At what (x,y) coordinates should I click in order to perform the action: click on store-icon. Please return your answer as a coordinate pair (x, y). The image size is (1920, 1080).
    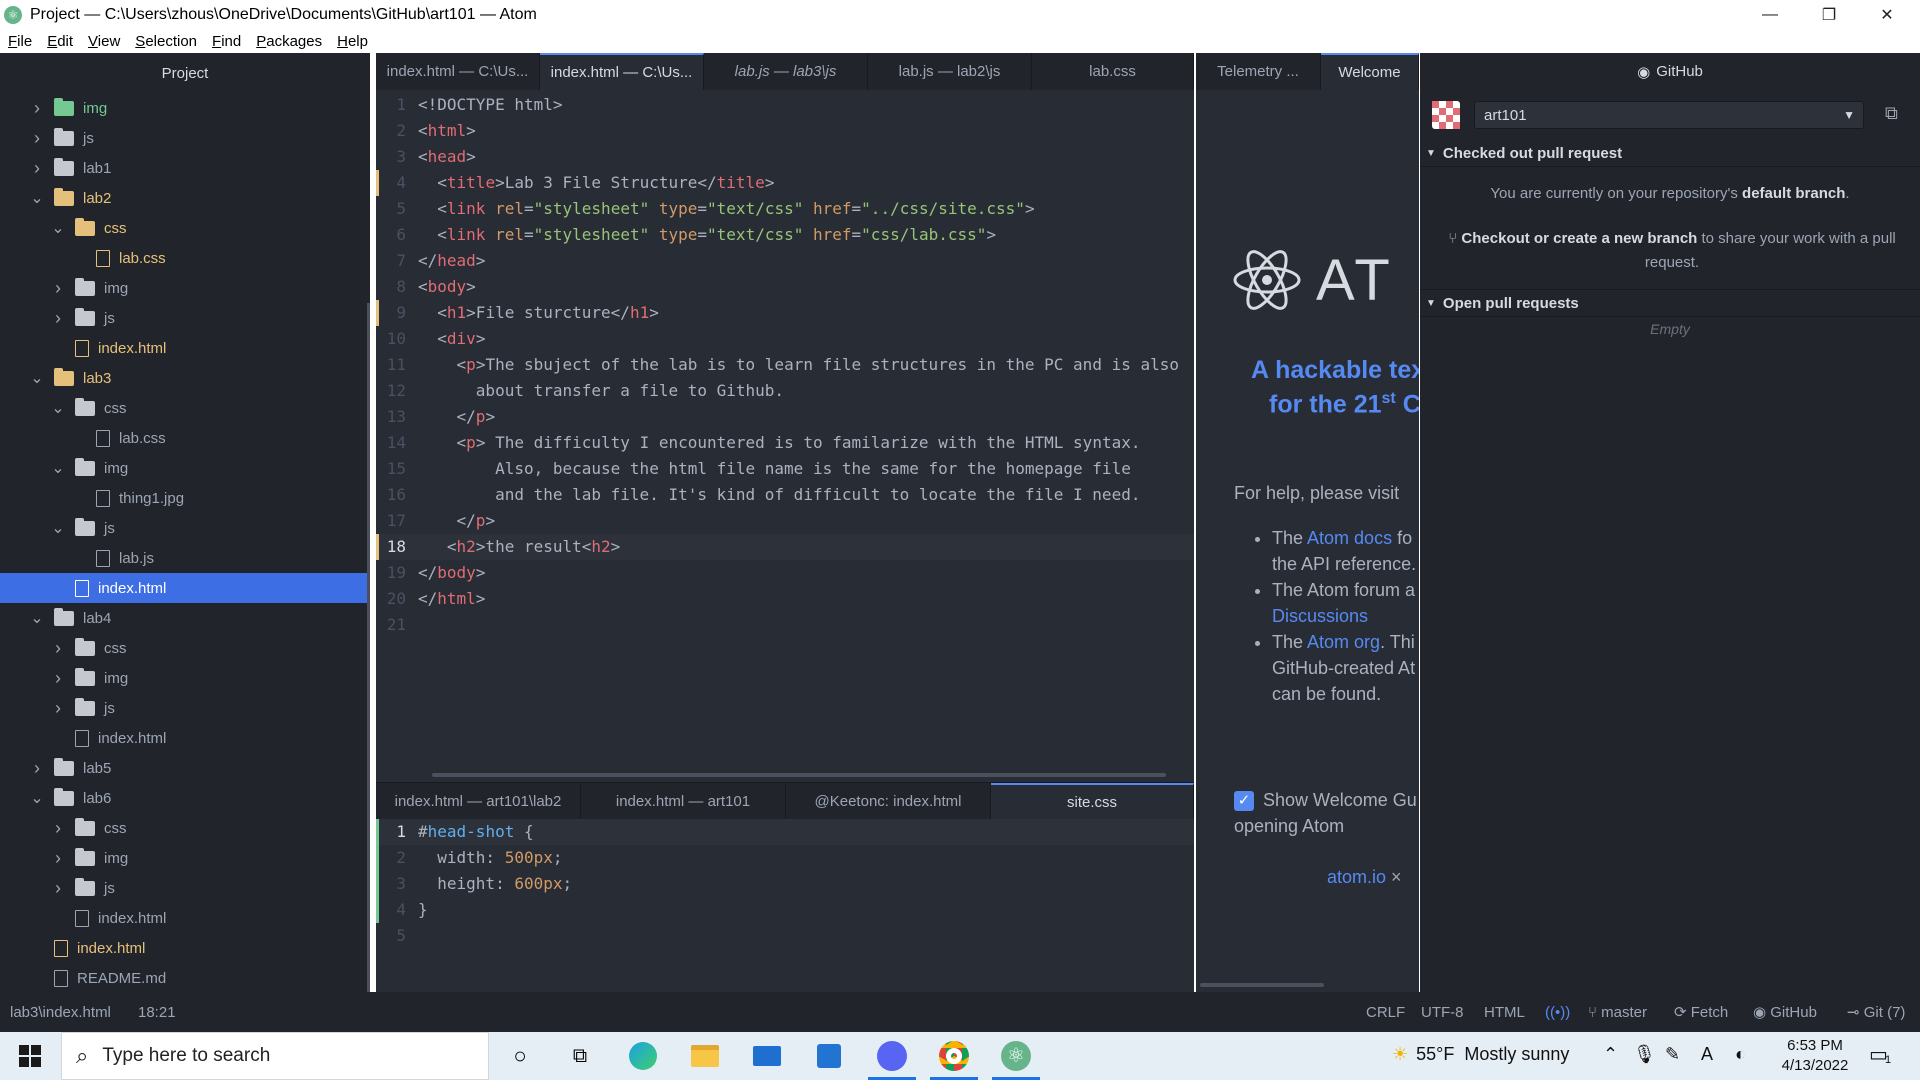
    Looking at the image, I should click on (829, 1056).